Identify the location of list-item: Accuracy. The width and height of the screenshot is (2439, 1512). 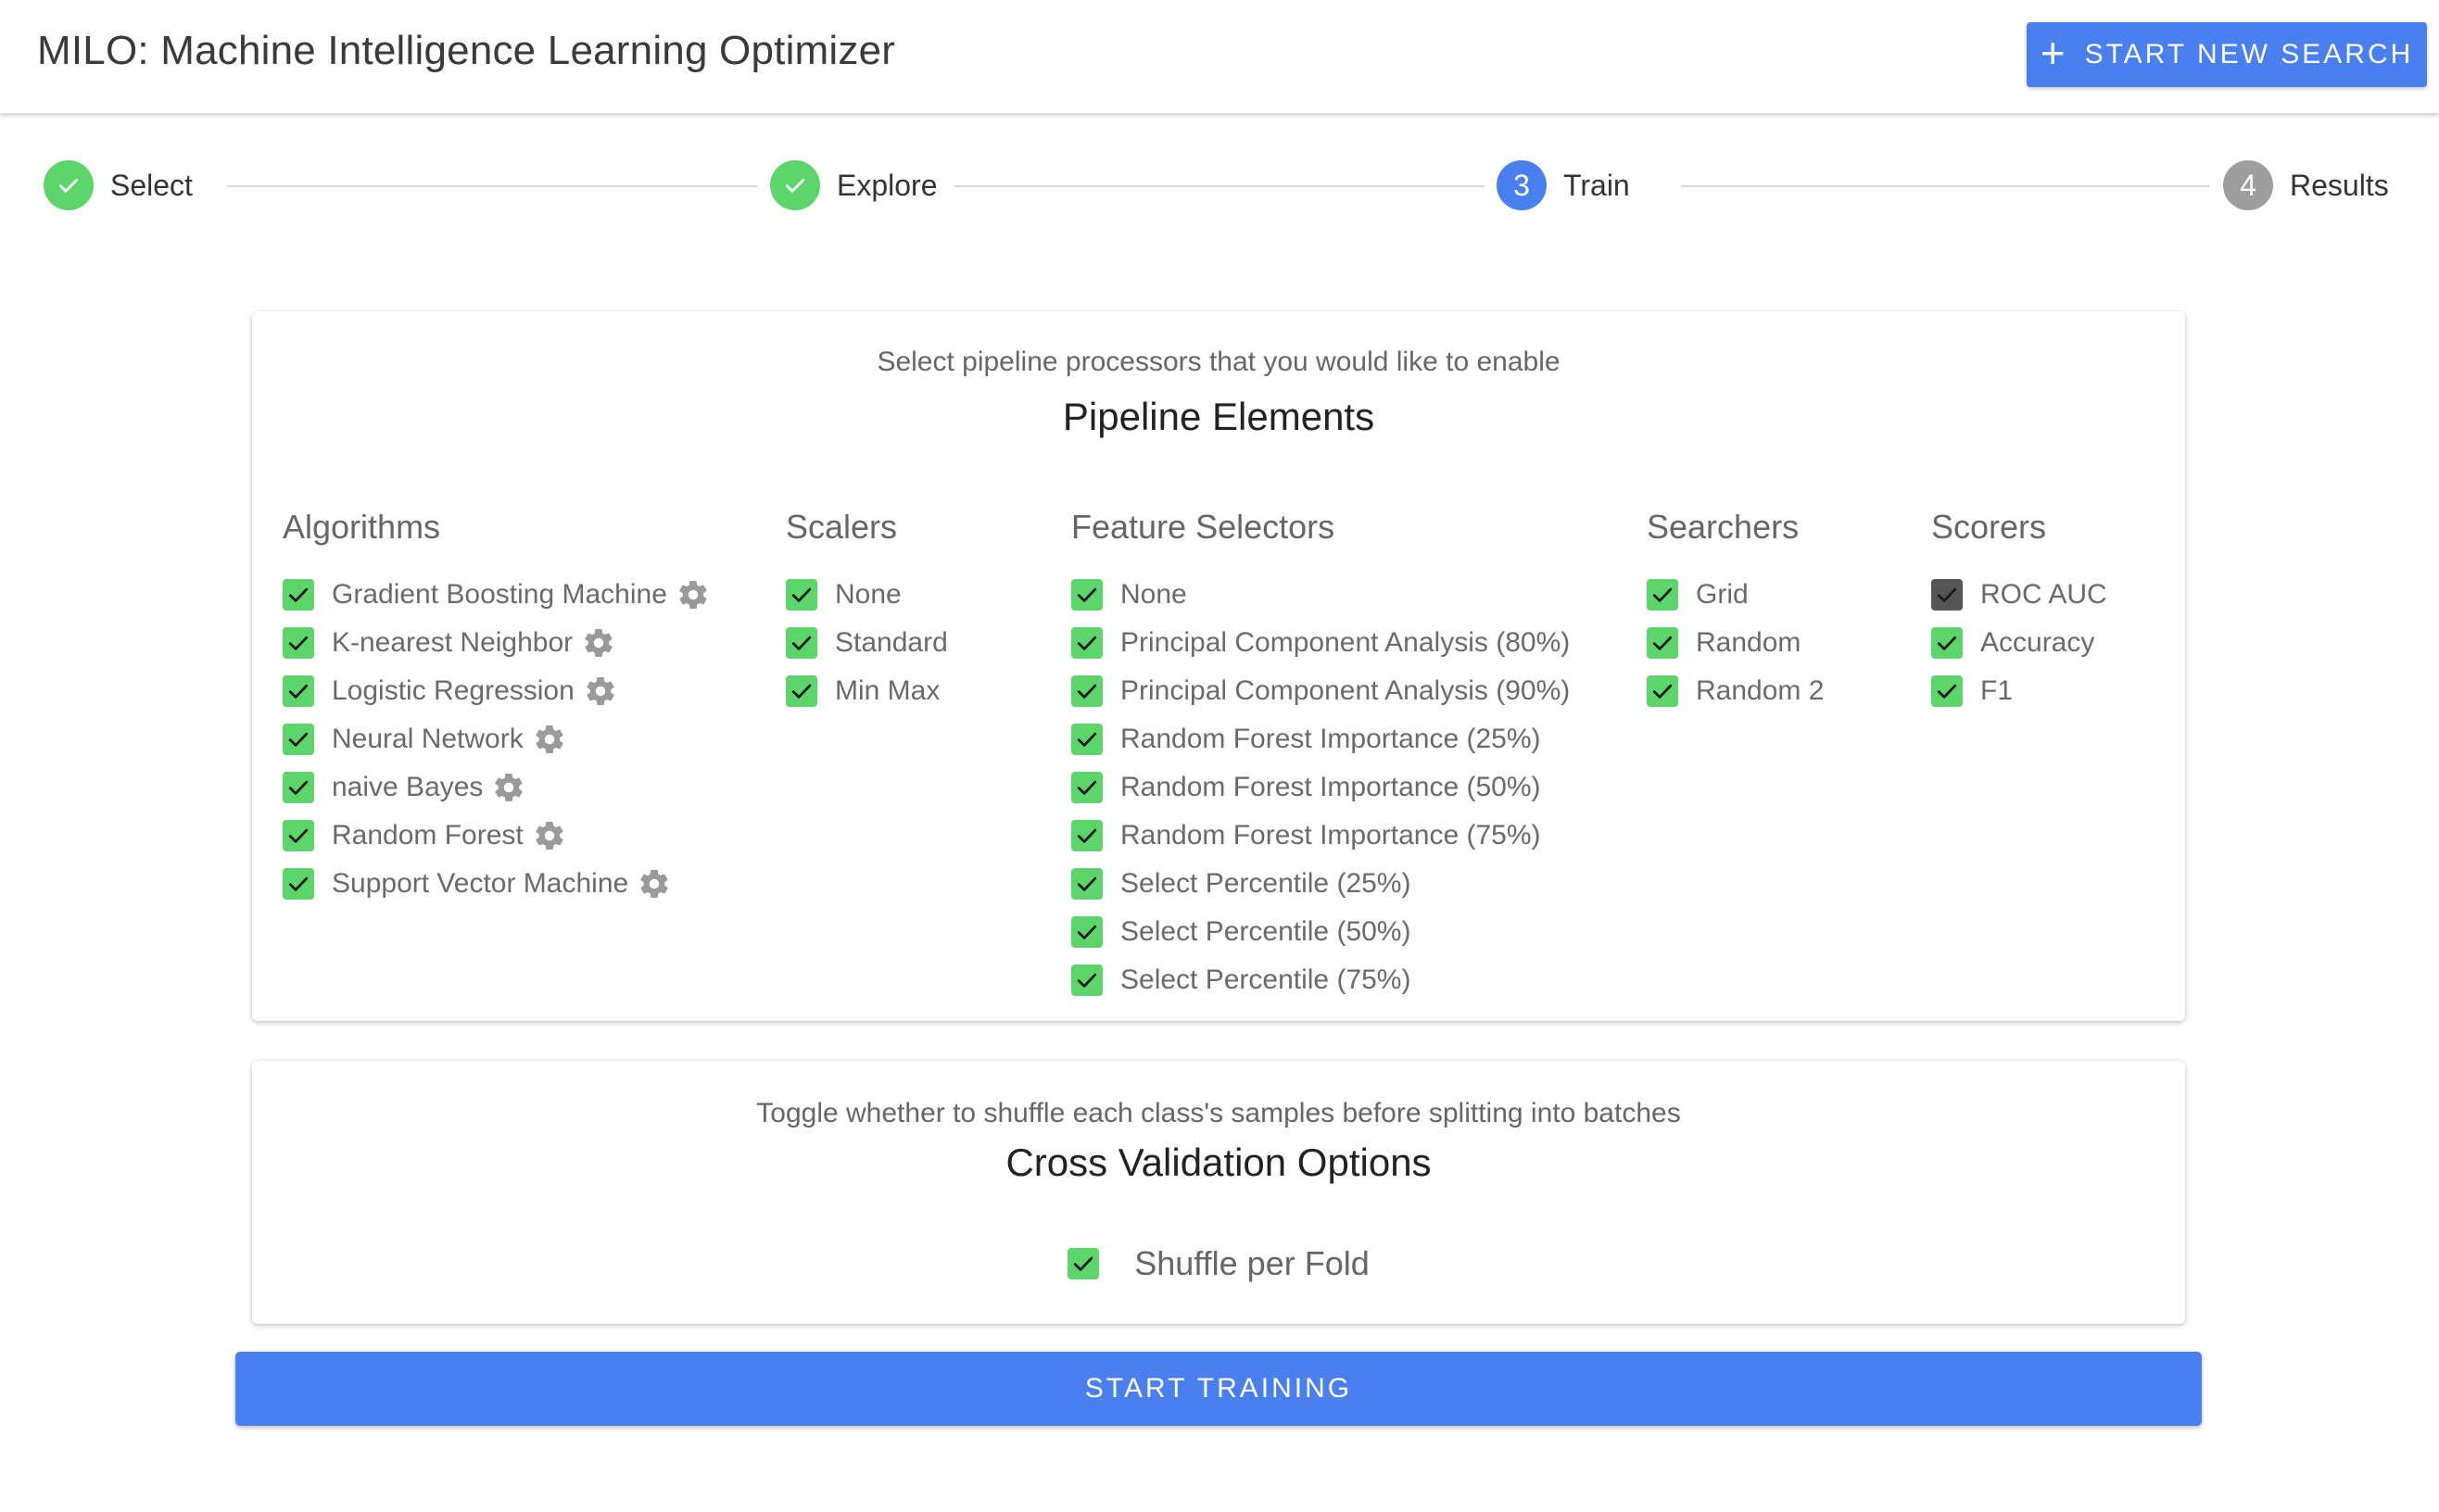
(2019, 643).